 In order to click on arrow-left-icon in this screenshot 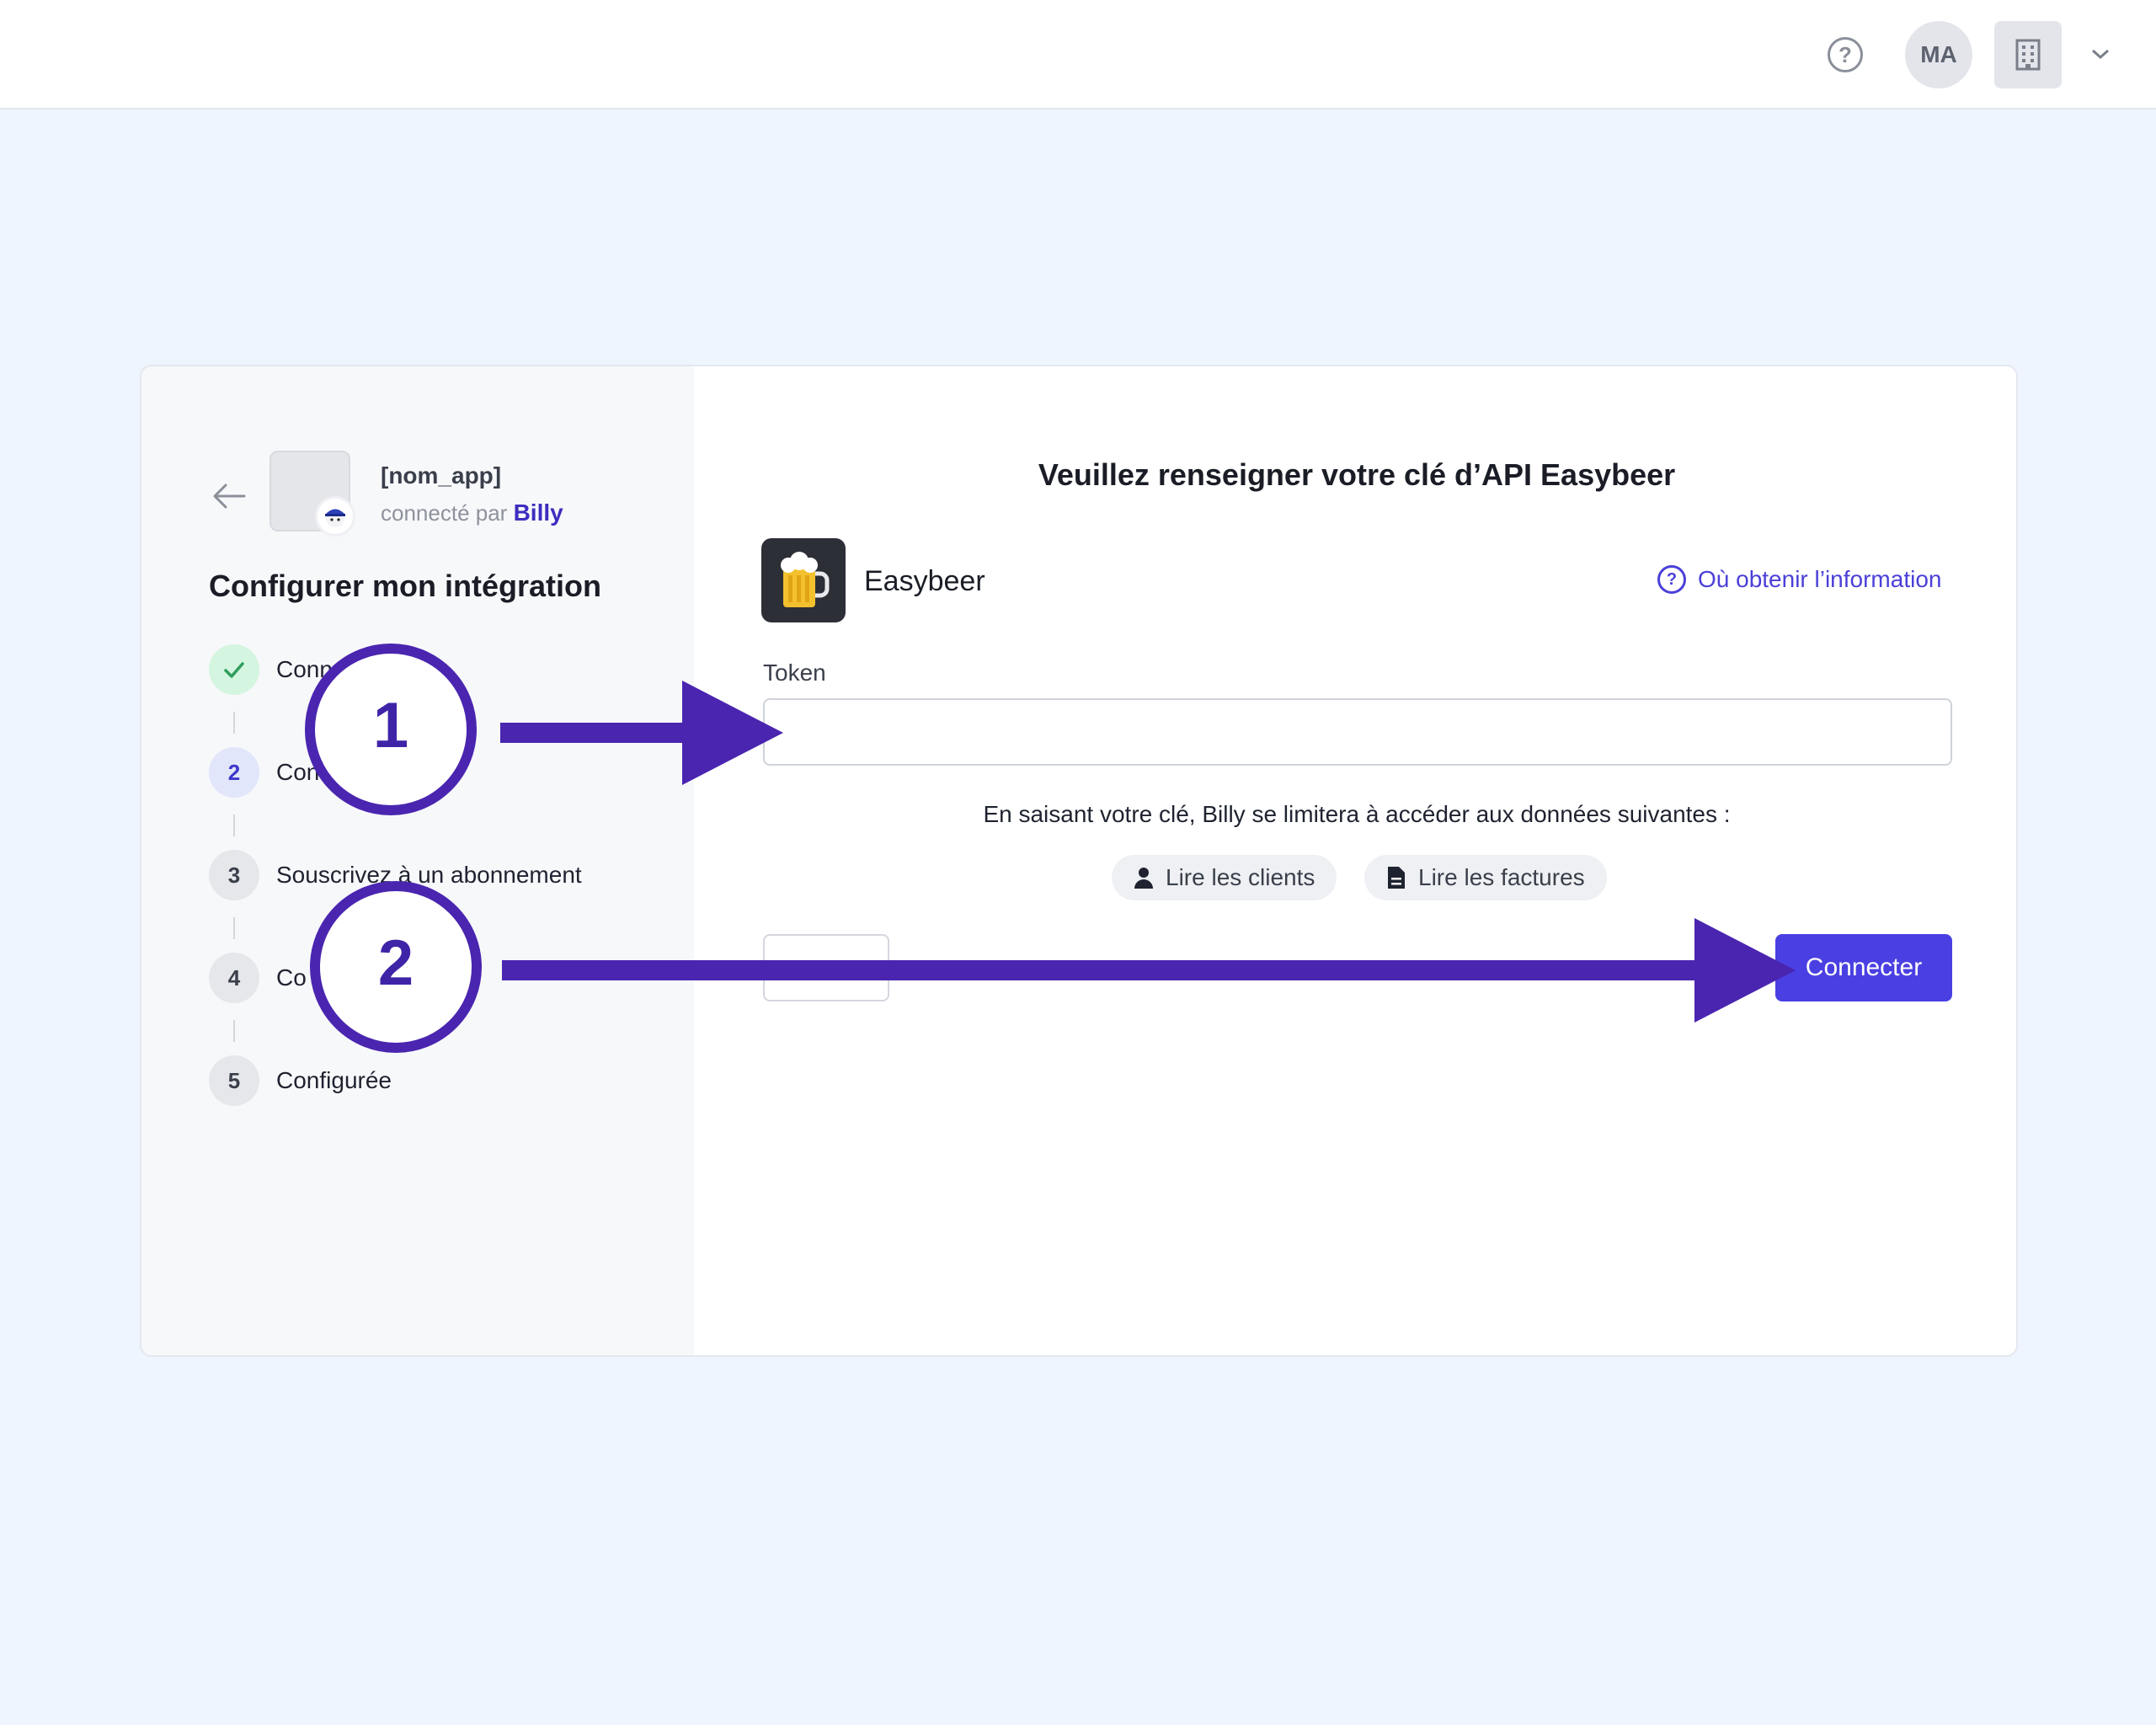, I will do `click(229, 496)`.